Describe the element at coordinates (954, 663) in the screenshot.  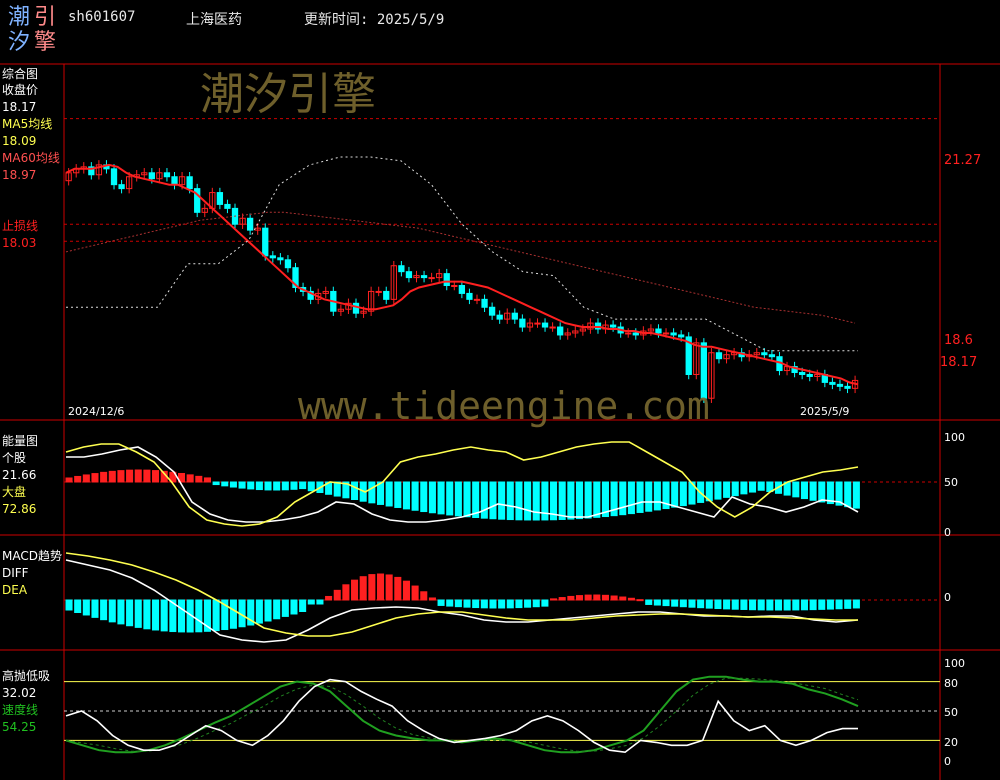
I see `hl-tick-100: 100` at that location.